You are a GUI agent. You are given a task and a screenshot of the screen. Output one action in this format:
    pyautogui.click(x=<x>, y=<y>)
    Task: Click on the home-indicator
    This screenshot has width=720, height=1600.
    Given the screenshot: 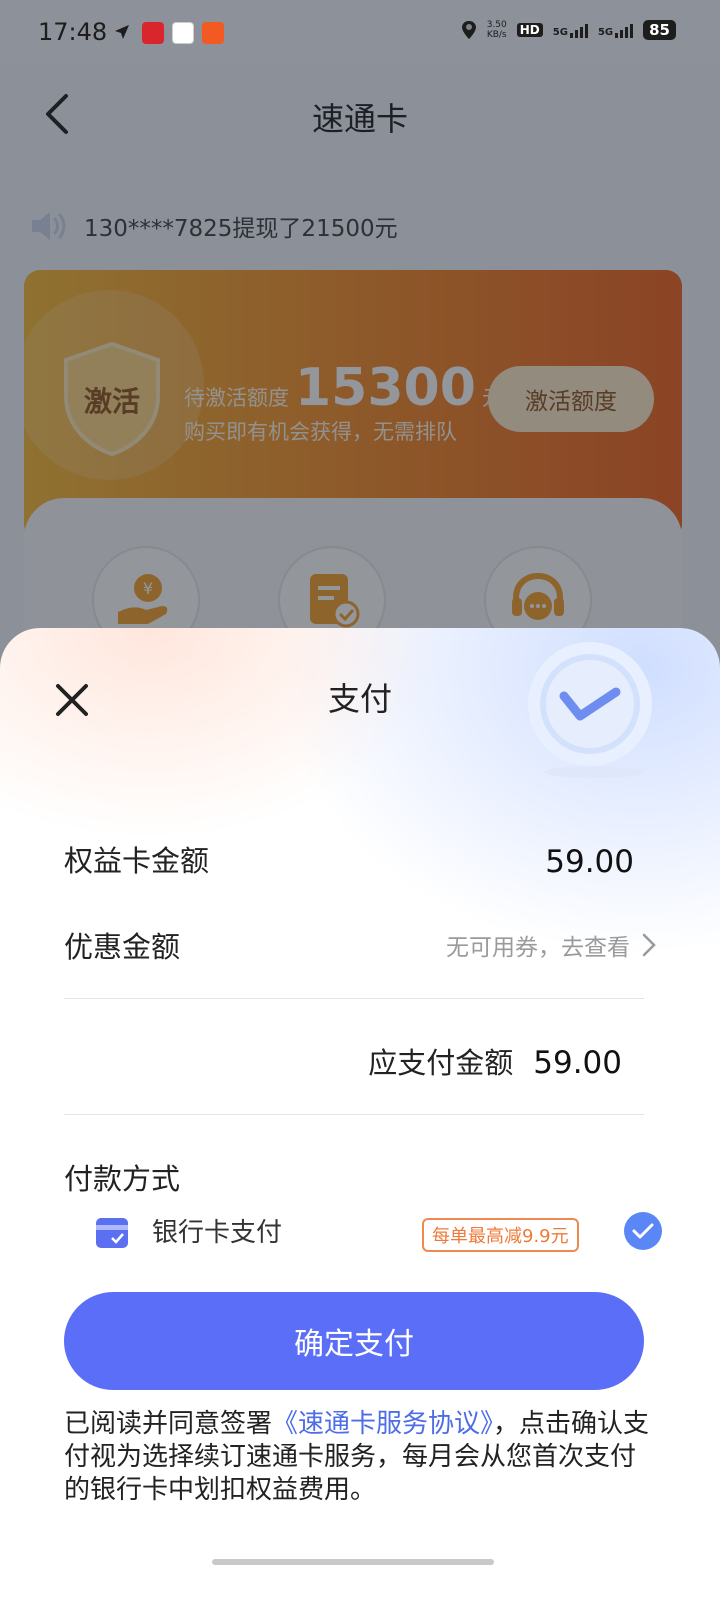 What is the action you would take?
    pyautogui.click(x=353, y=1562)
    